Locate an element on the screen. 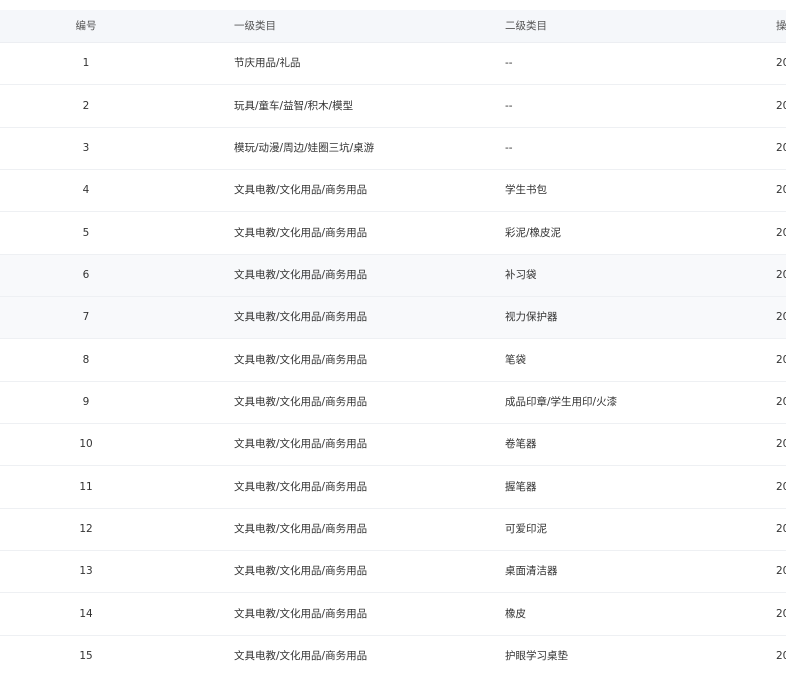  cell-id: 6 is located at coordinates (86, 275).